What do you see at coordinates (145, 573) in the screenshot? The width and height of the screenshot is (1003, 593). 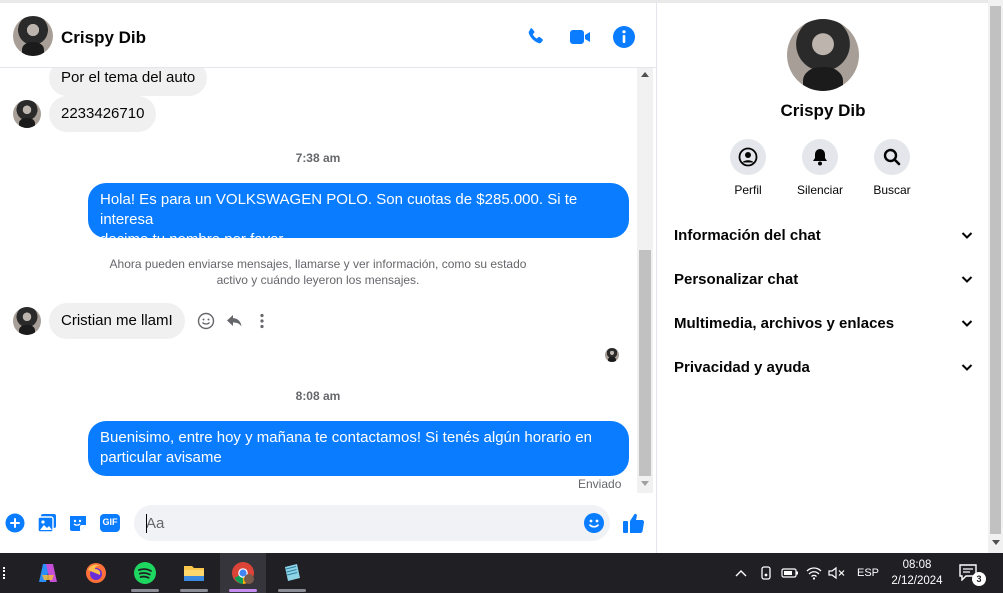 I see `spotify-app-icon` at bounding box center [145, 573].